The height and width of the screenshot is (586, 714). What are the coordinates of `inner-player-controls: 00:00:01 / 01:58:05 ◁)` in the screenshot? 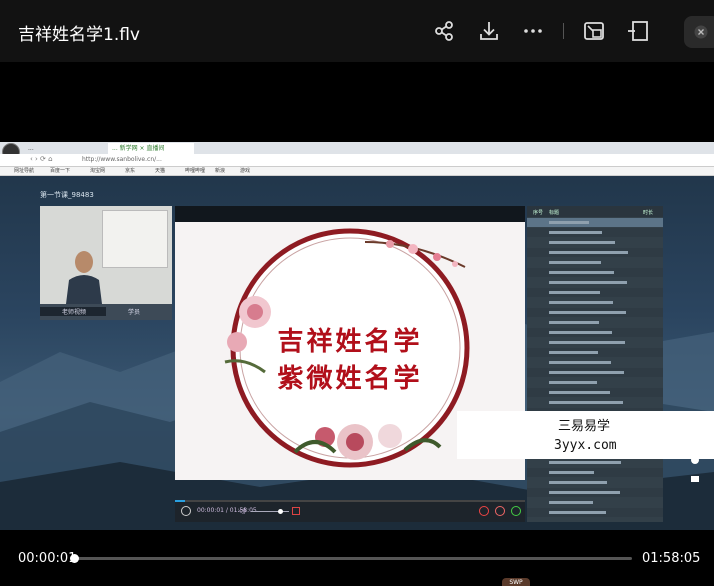 It's located at (350, 511).